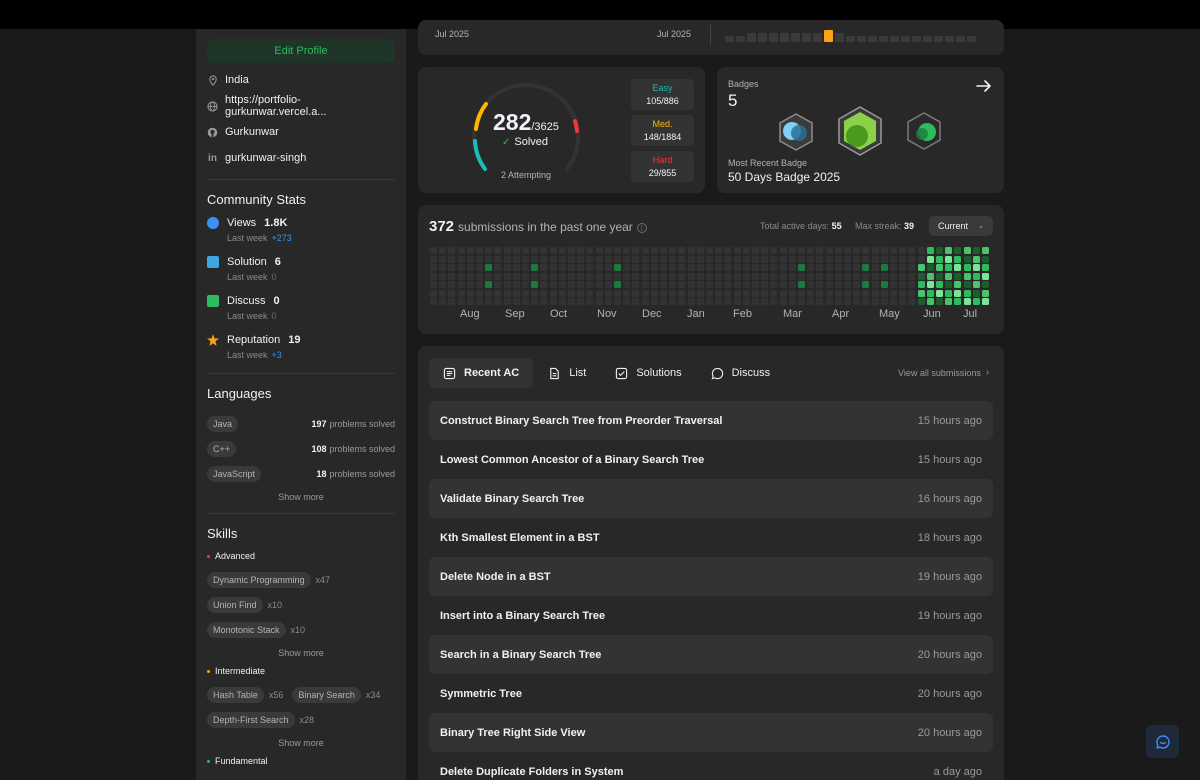  Describe the element at coordinates (222, 448) in the screenshot. I see `language-tag: C++` at that location.